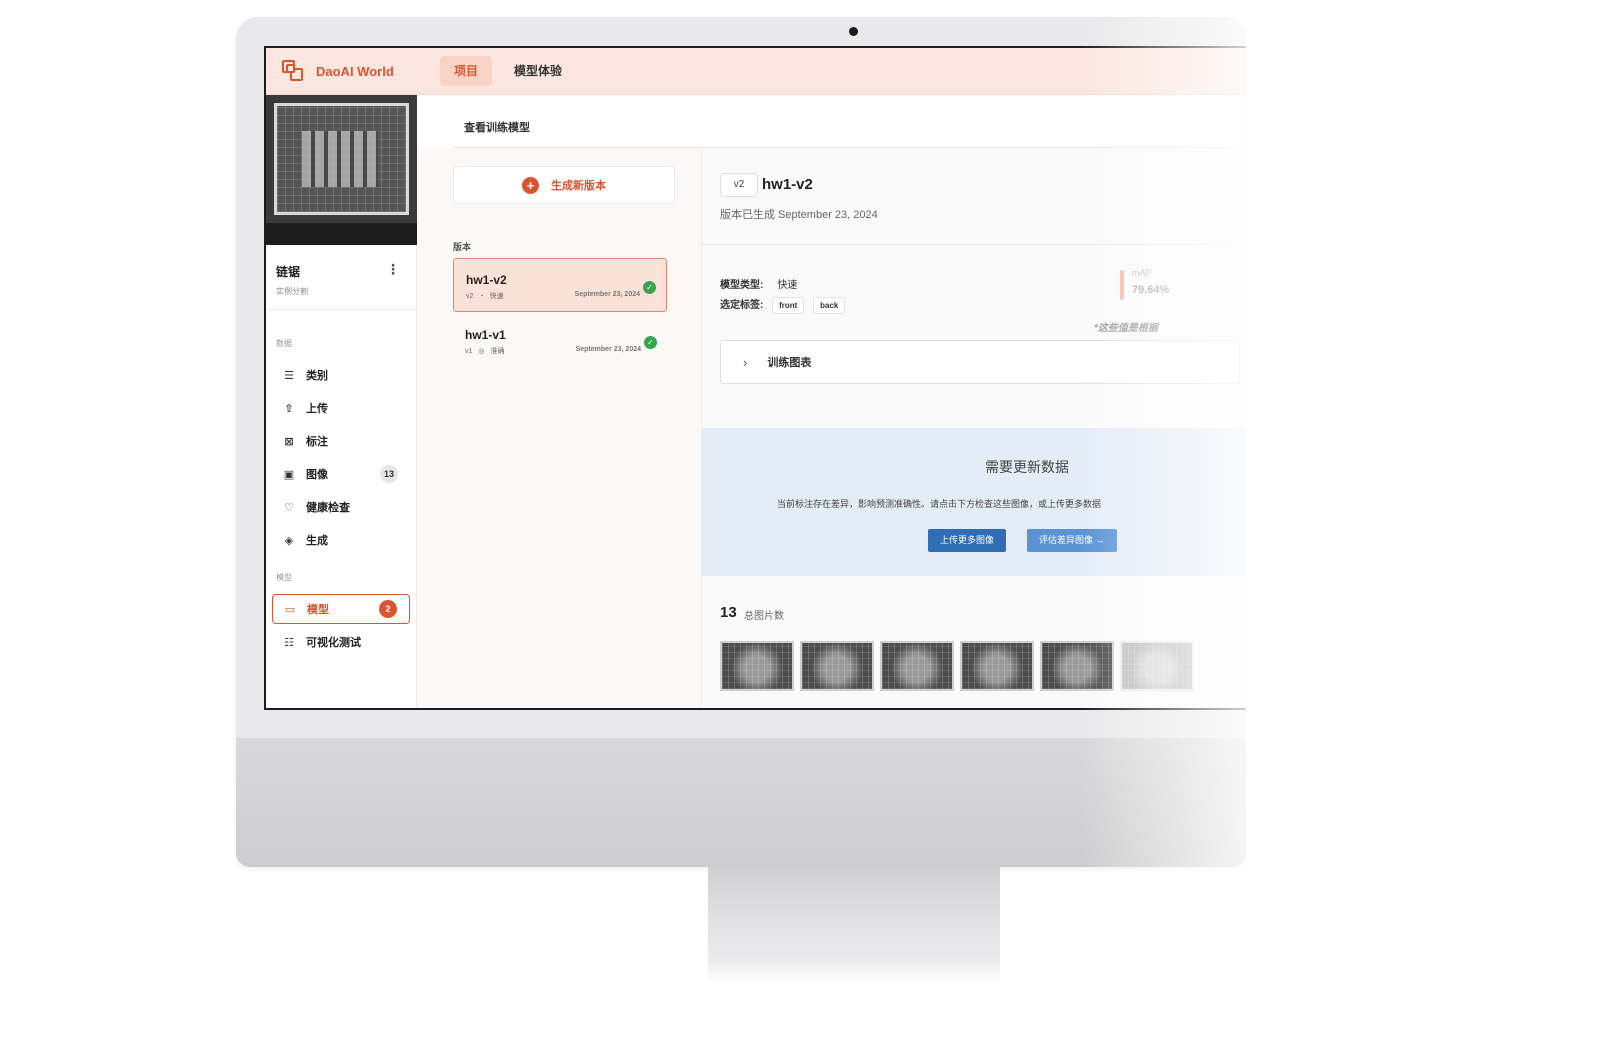  Describe the element at coordinates (289, 441) in the screenshot. I see `annotate-icon: ⊠` at that location.